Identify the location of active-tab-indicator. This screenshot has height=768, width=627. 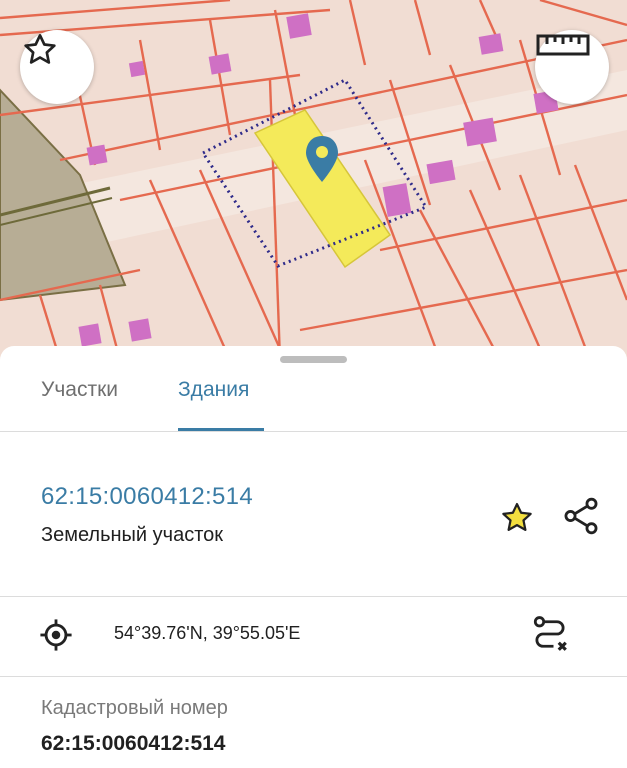
(221, 429).